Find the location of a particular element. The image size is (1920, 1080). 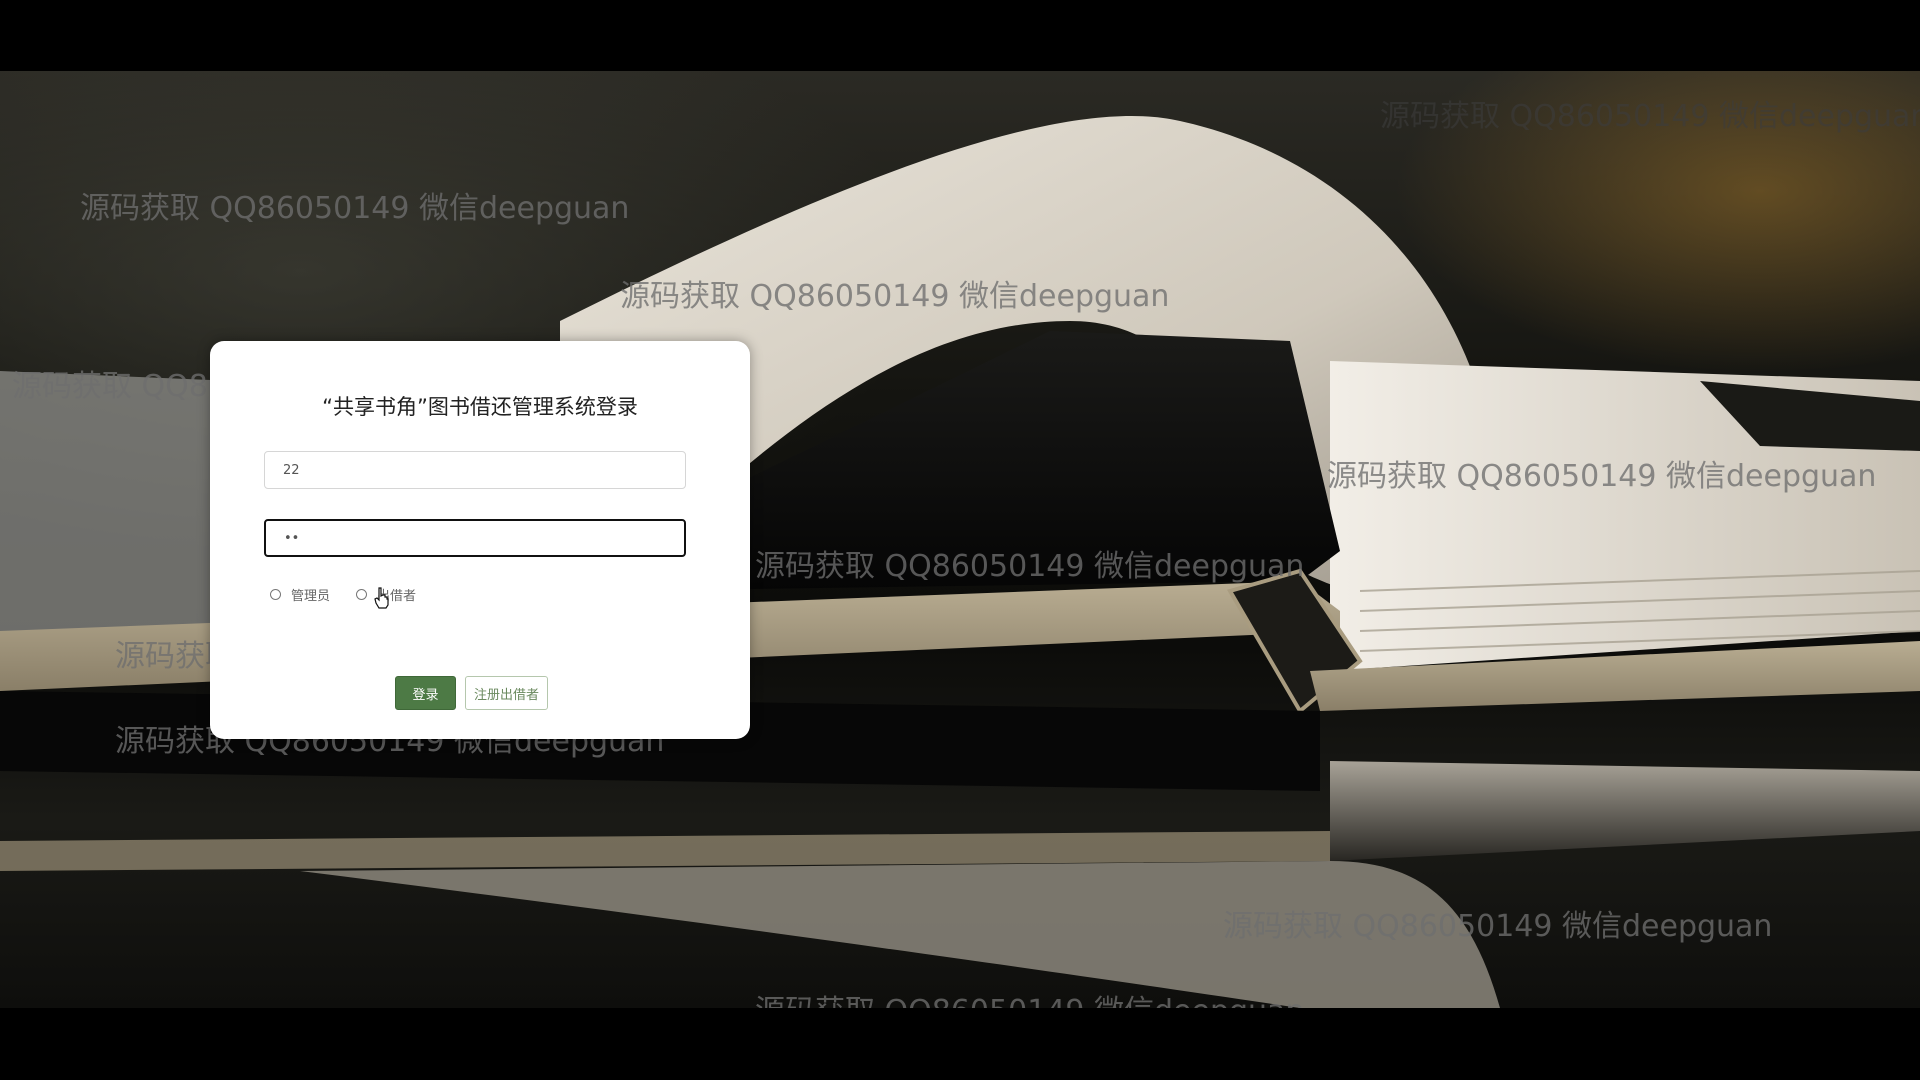

password-input is located at coordinates (475, 538).